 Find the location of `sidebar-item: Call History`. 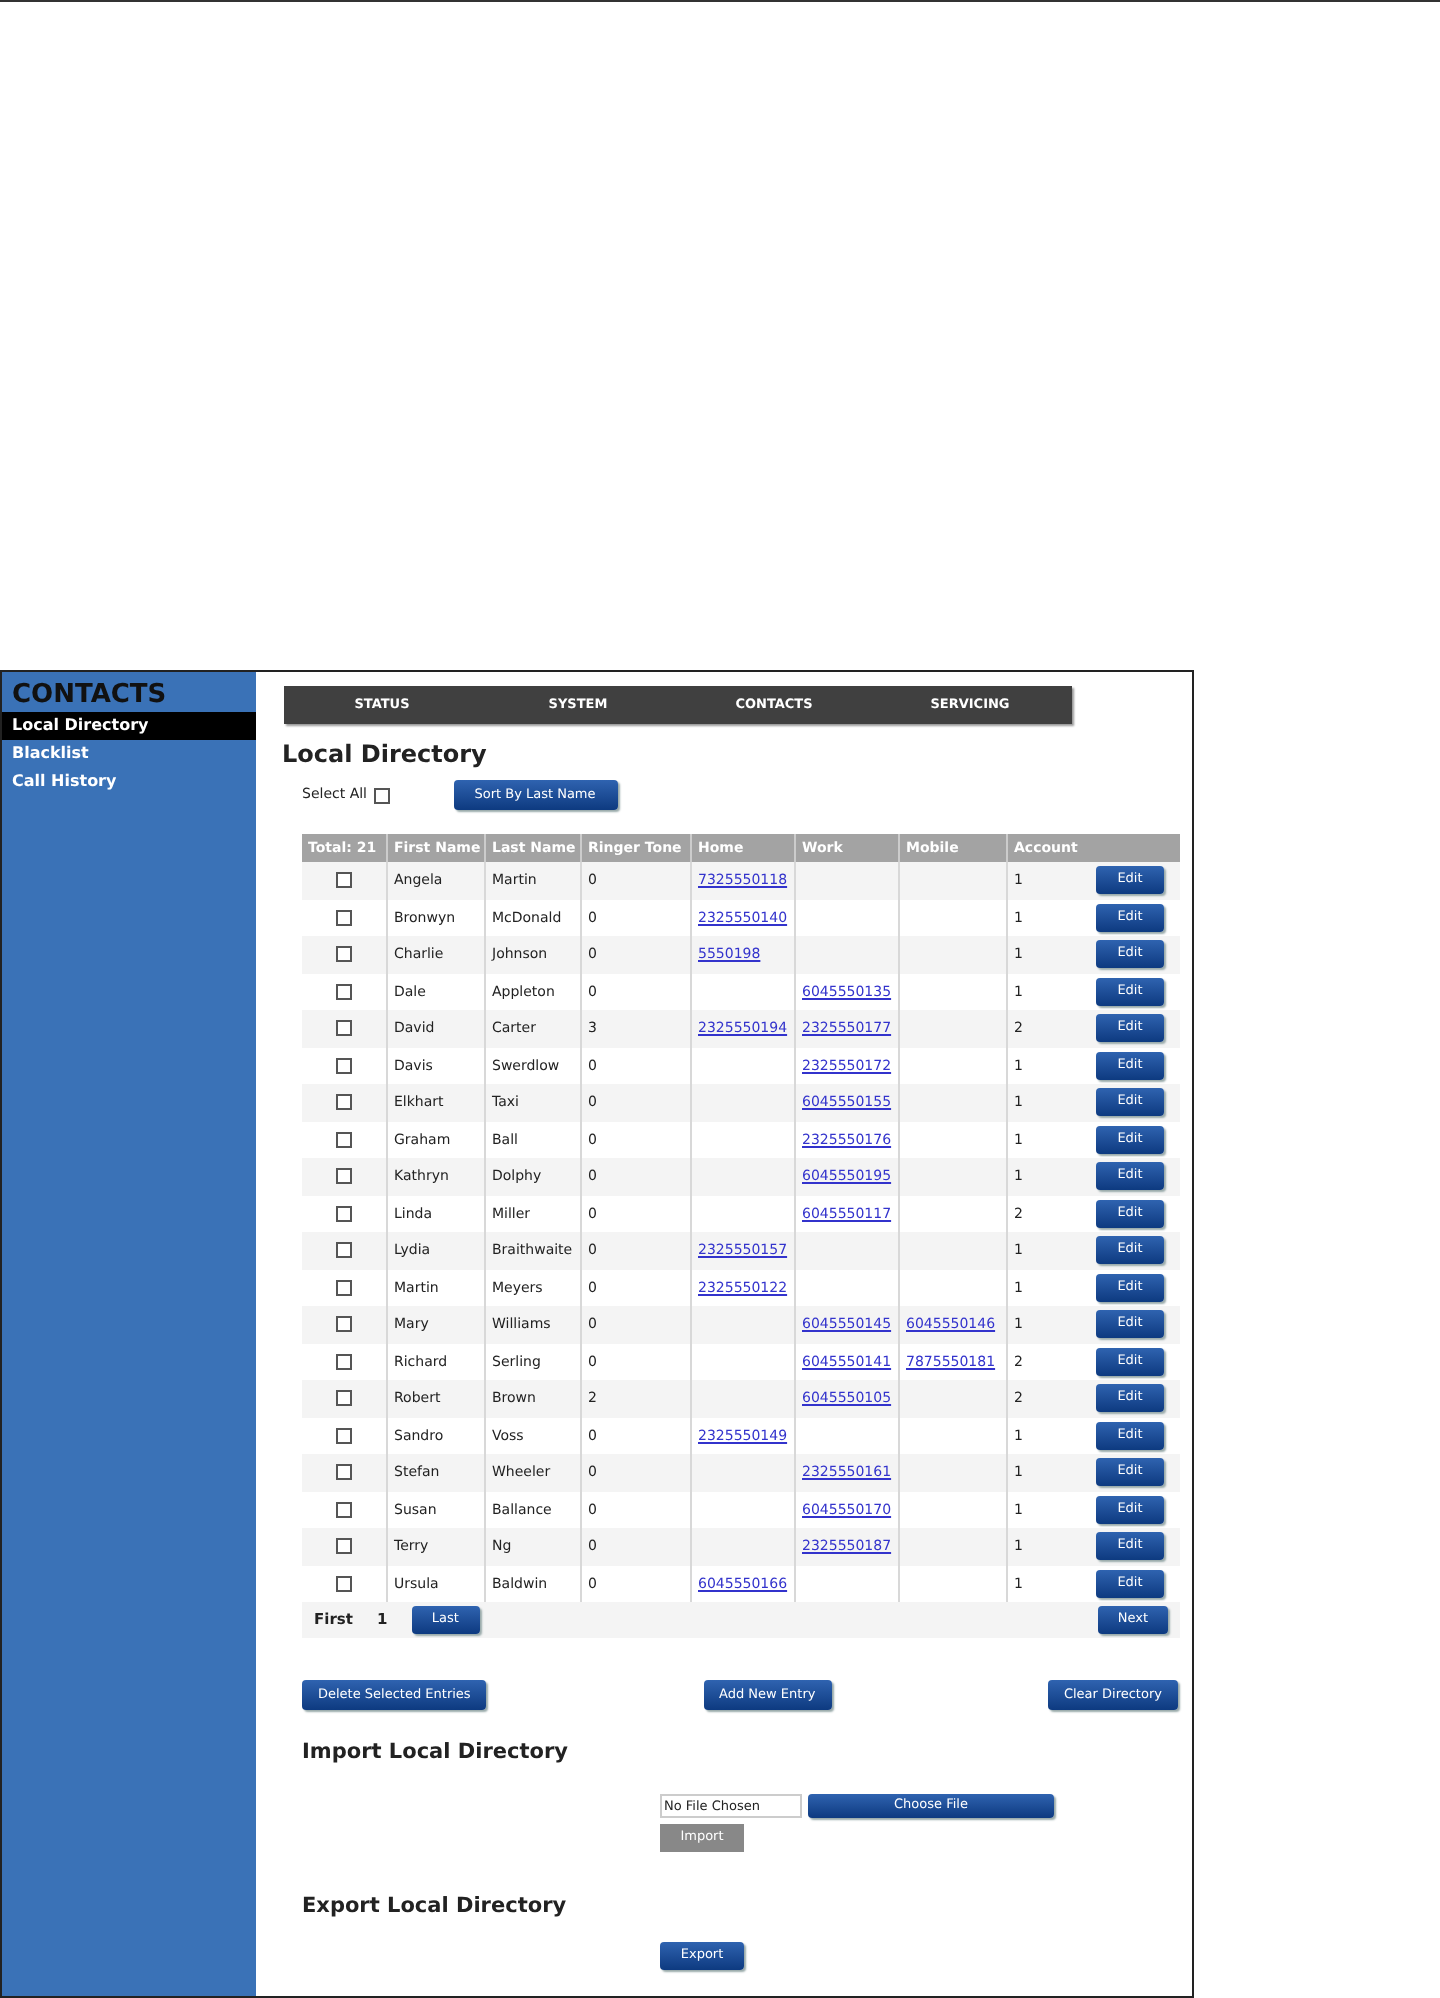

sidebar-item: Call History is located at coordinates (129, 782).